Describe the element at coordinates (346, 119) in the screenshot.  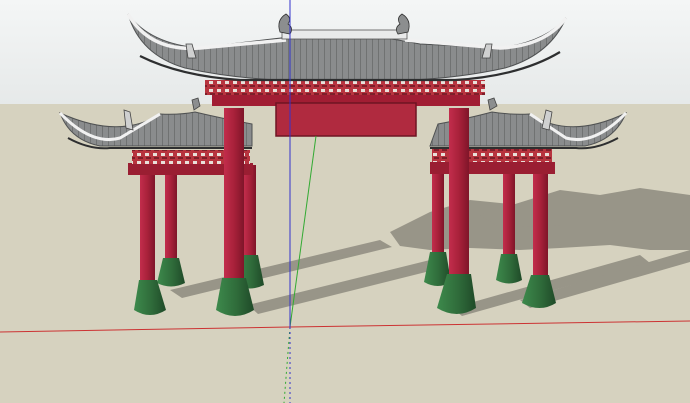
I see `central-plaque` at that location.